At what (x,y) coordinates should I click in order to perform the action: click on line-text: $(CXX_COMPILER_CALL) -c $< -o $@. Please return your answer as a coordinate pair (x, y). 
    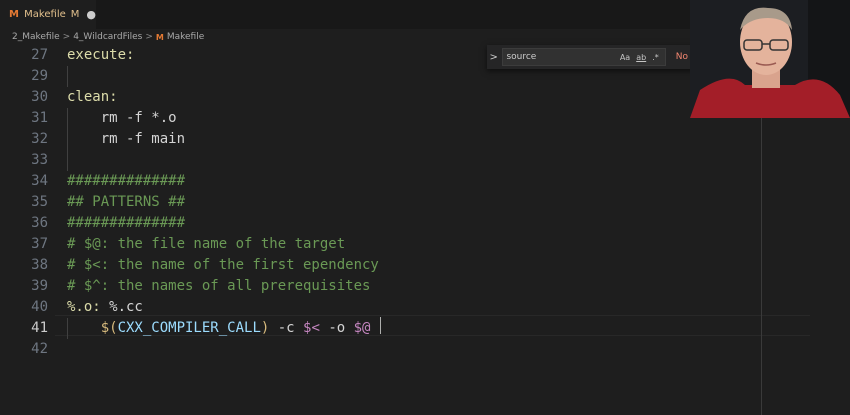
    Looking at the image, I should click on (219, 328).